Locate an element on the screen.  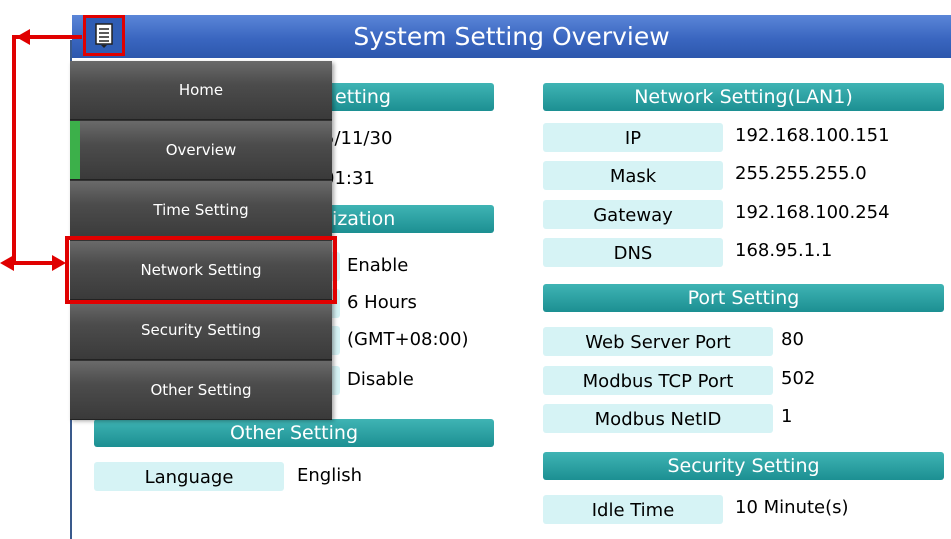
time-section-title: etting is located at coordinates (363, 97).